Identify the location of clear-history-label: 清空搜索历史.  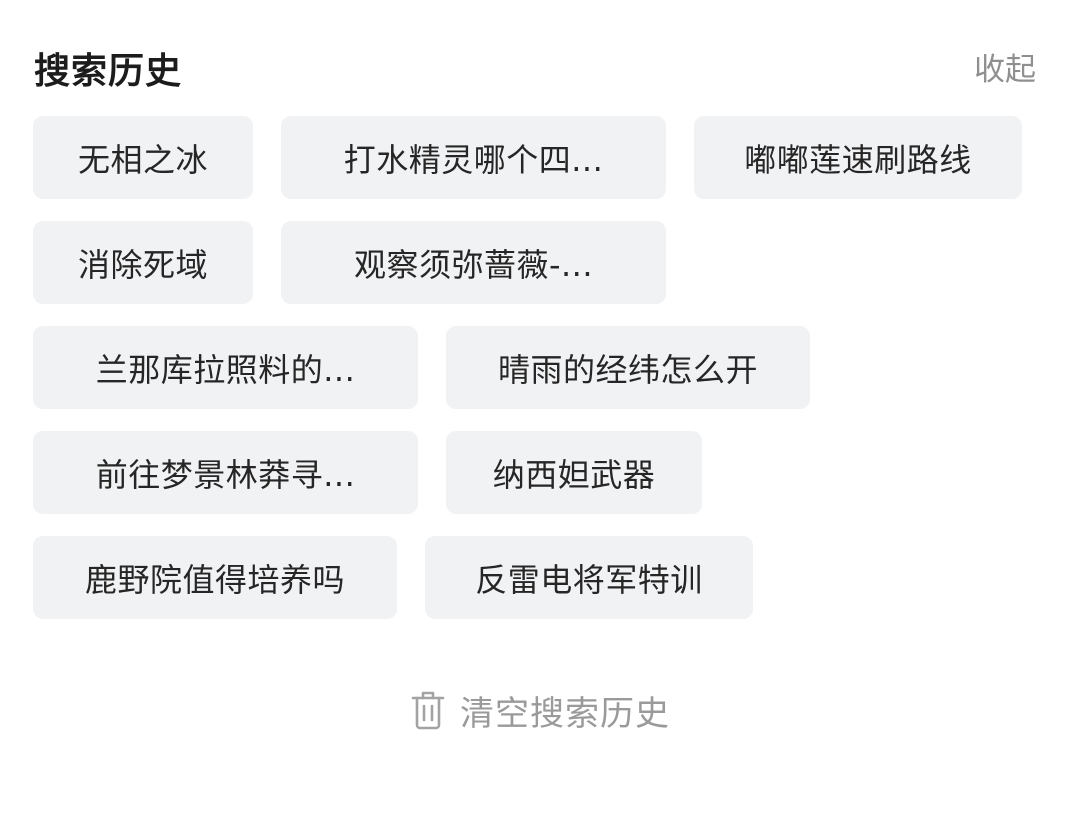
(565, 713).